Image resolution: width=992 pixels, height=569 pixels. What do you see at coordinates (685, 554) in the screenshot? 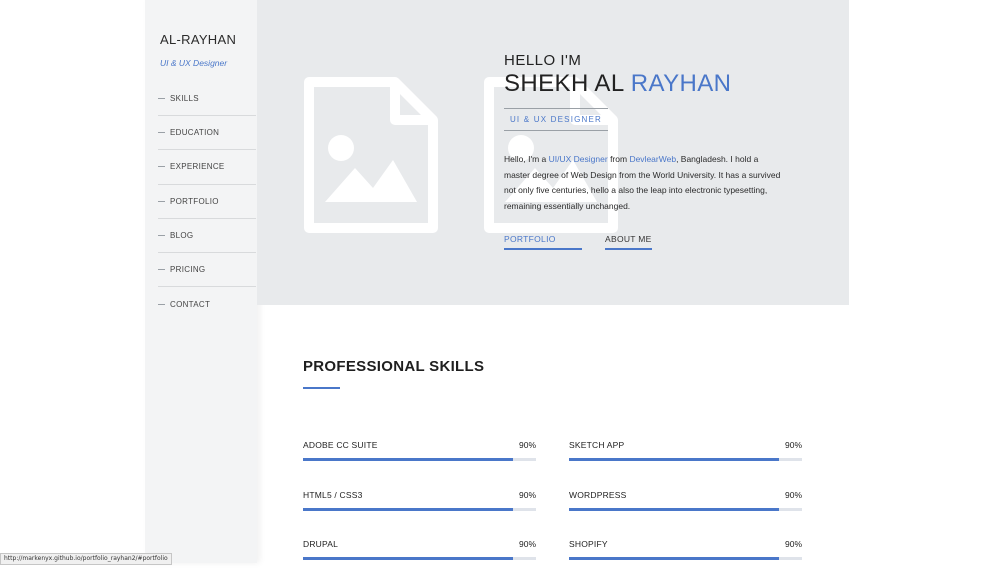
I see `skill-item: SHOPIFY 90%` at bounding box center [685, 554].